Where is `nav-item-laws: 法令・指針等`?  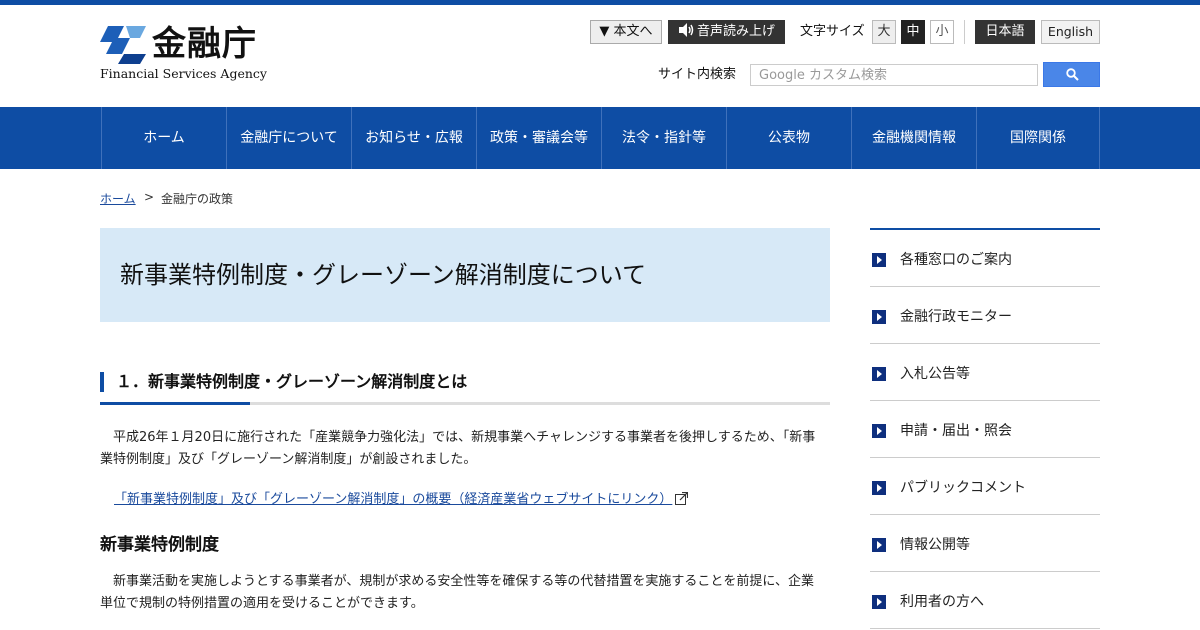 nav-item-laws: 法令・指針等 is located at coordinates (663, 138).